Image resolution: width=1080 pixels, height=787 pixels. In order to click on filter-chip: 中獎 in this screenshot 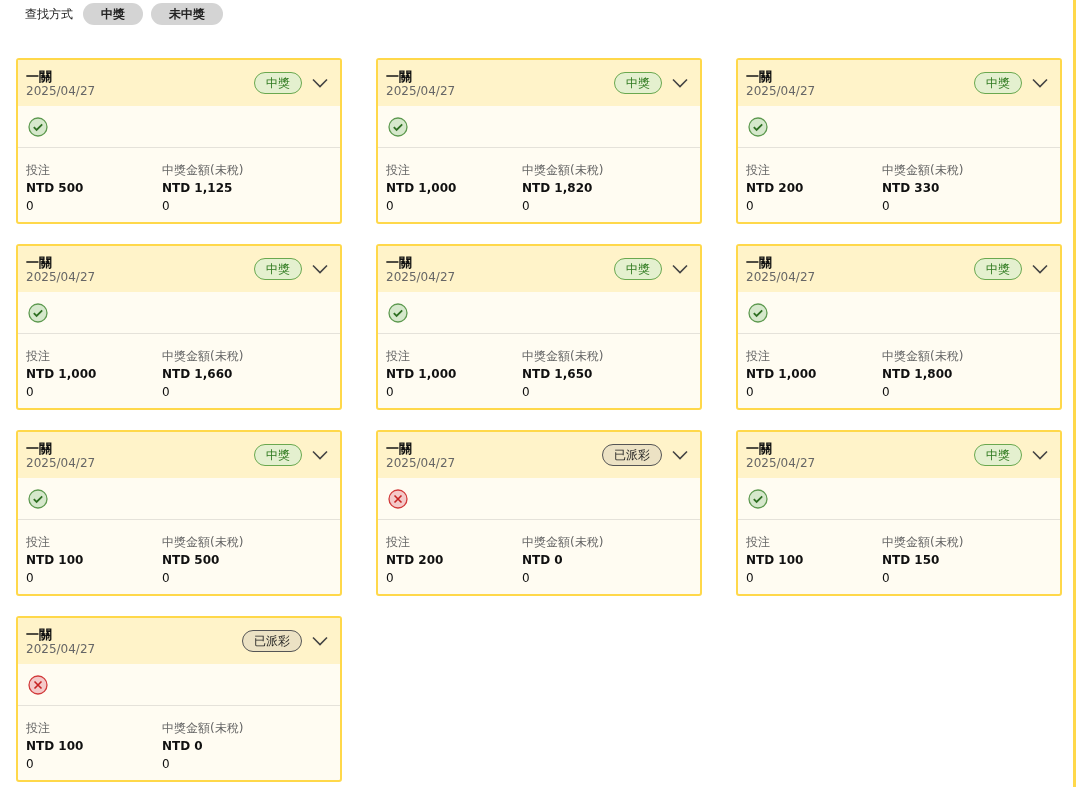, I will do `click(113, 14)`.